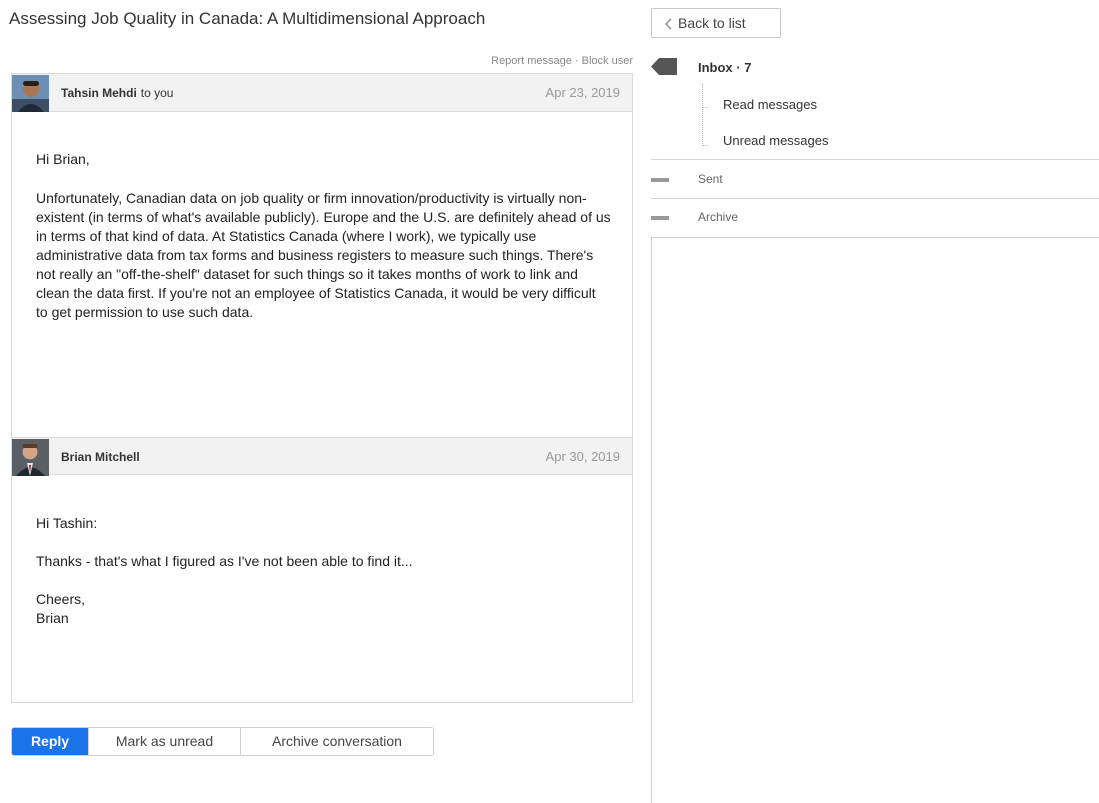  I want to click on sender-name: Tahsin Mehdi to you, so click(117, 93).